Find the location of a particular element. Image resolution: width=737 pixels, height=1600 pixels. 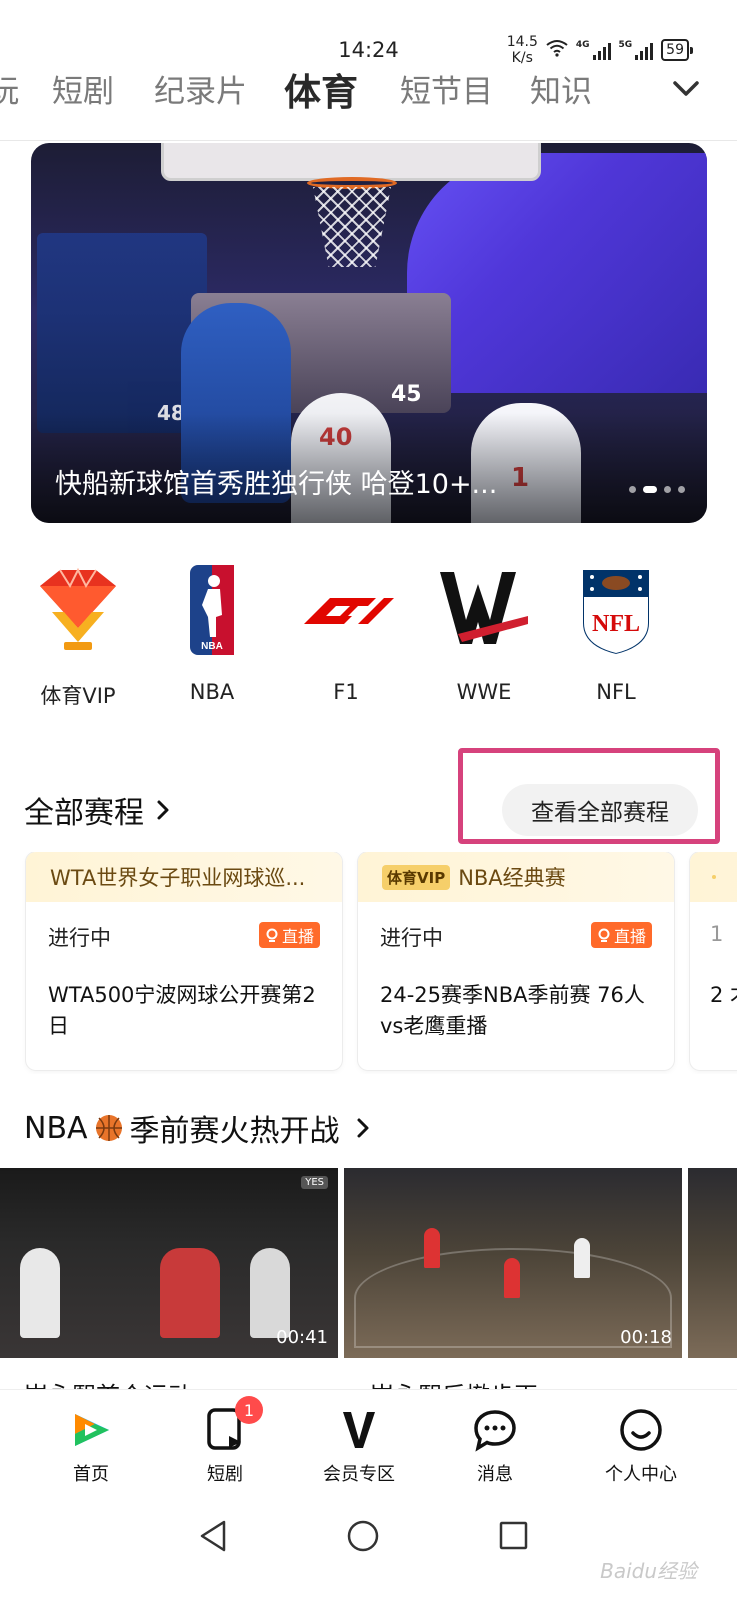

nav-label: 个人中心 is located at coordinates (641, 1474).